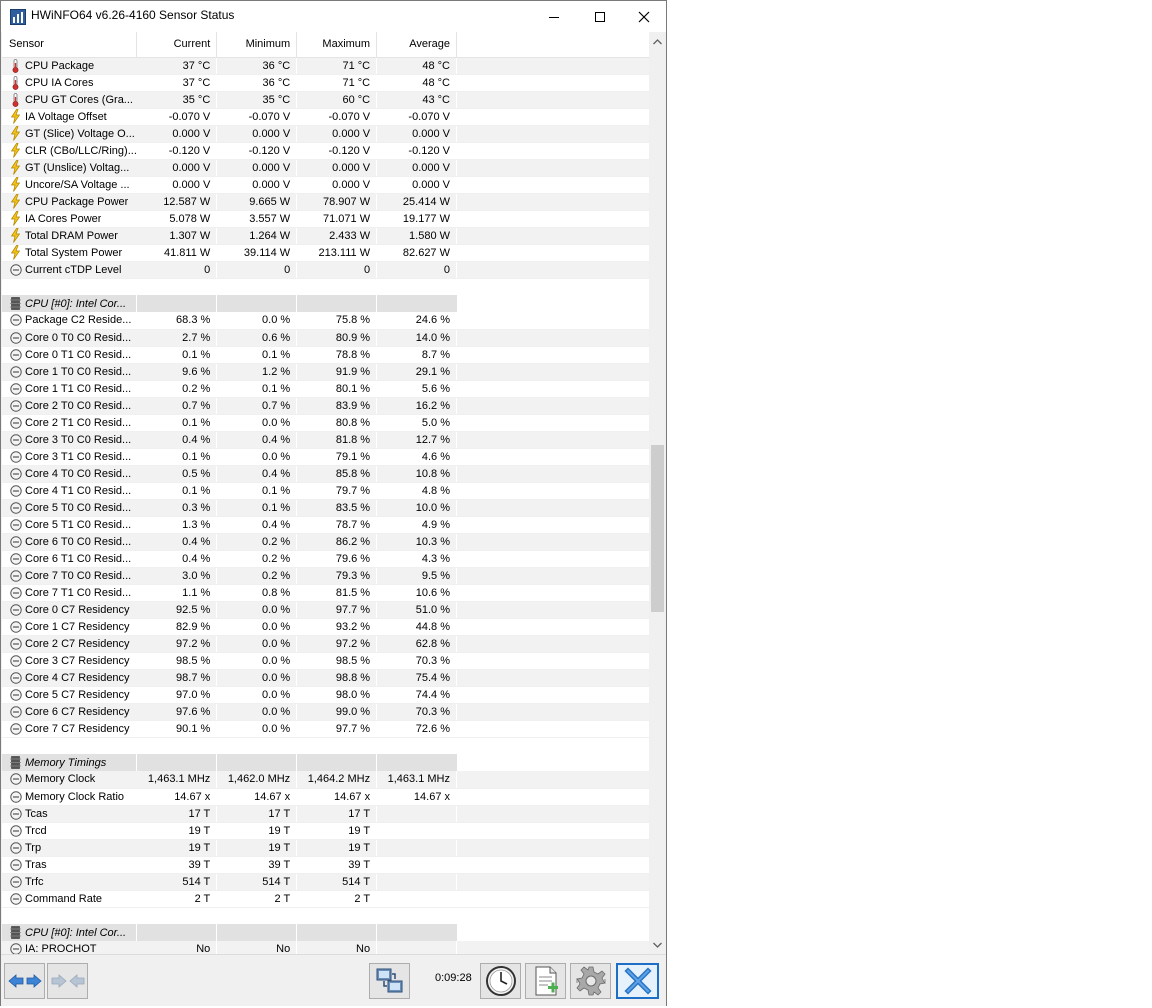 This screenshot has width=1152, height=1008. What do you see at coordinates (416, 627) in the screenshot?
I see `average-value: 44.8 %` at bounding box center [416, 627].